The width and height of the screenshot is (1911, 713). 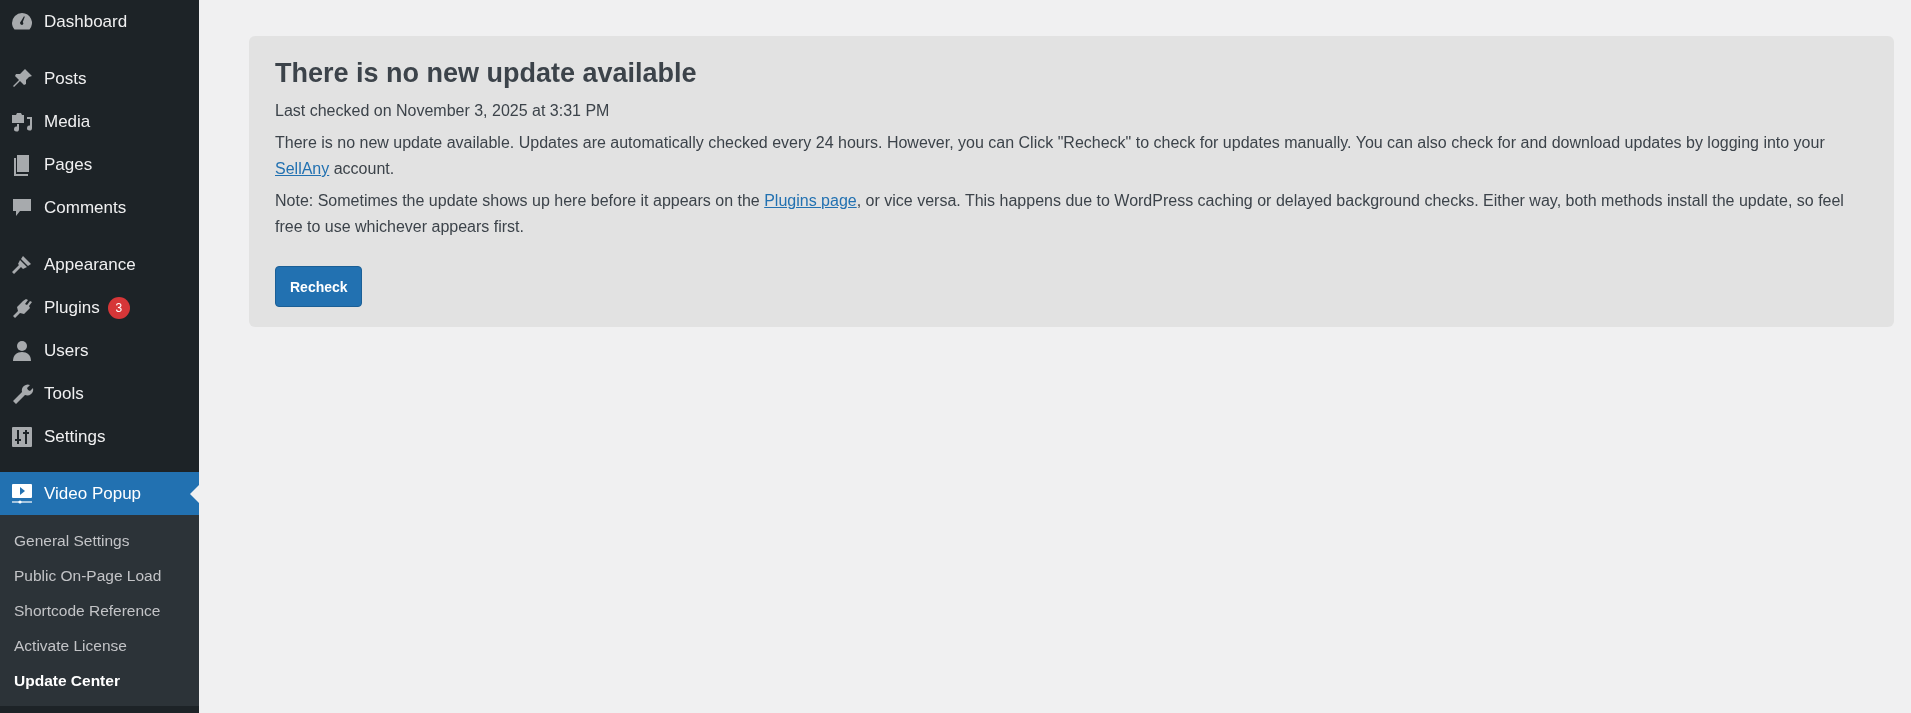 I want to click on notice-paragraph: Note: Sometimes the update shows up here before it appears on the Plugins page, or vice versa. This happens due to WordPress caching or delayed background checks. Either way, both methods install the update, so feel free to use whichever appears first., so click(x=1060, y=214).